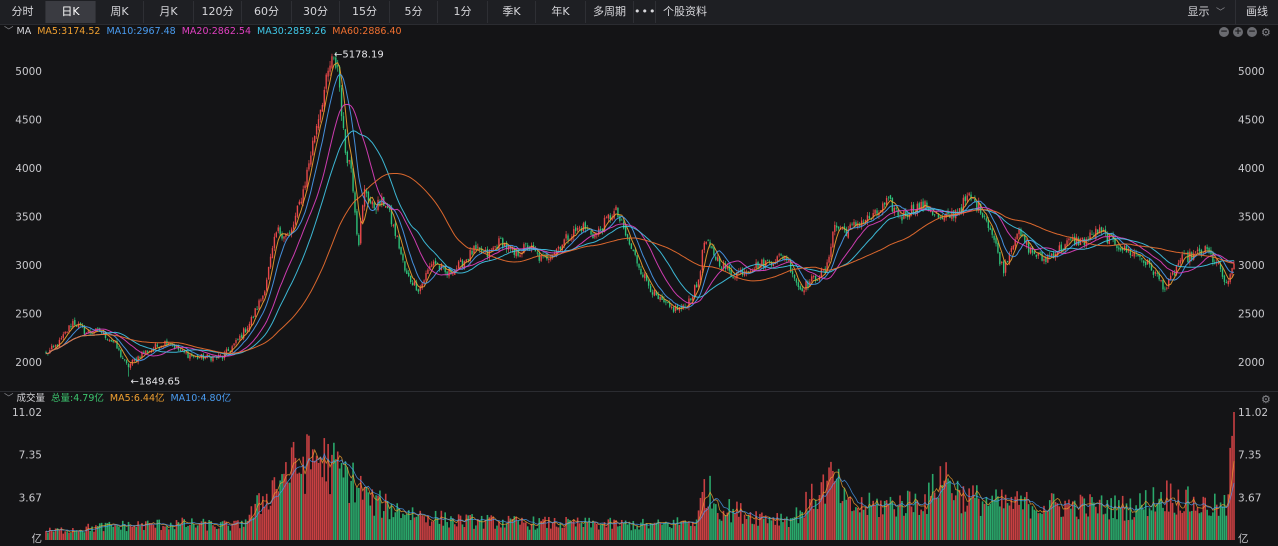 This screenshot has width=1278, height=546. What do you see at coordinates (1238, 32) in the screenshot?
I see `zoom-in-icon: +` at bounding box center [1238, 32].